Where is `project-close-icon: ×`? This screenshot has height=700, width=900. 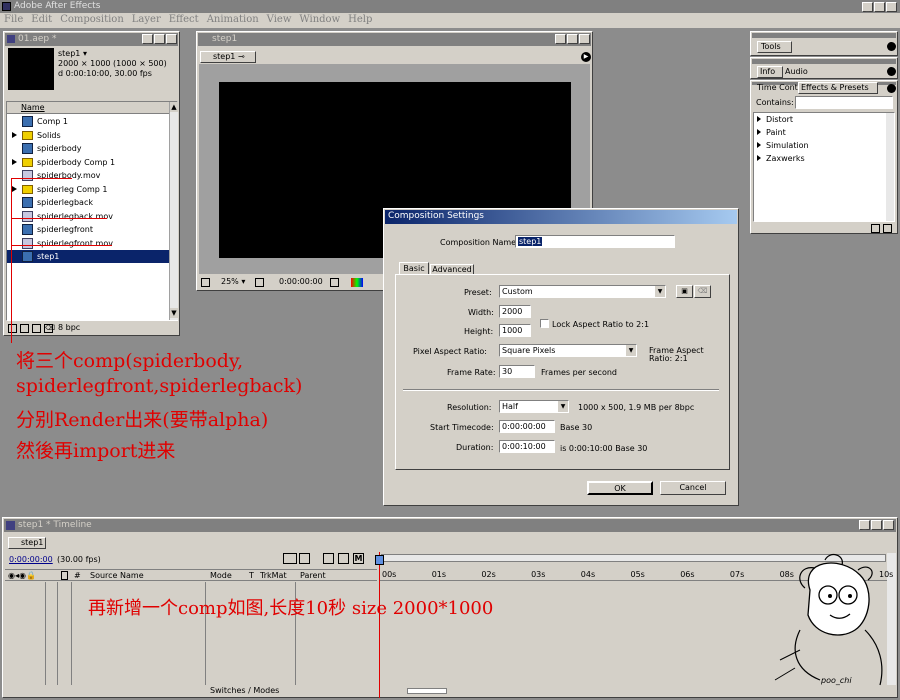 project-close-icon: × is located at coordinates (171, 39).